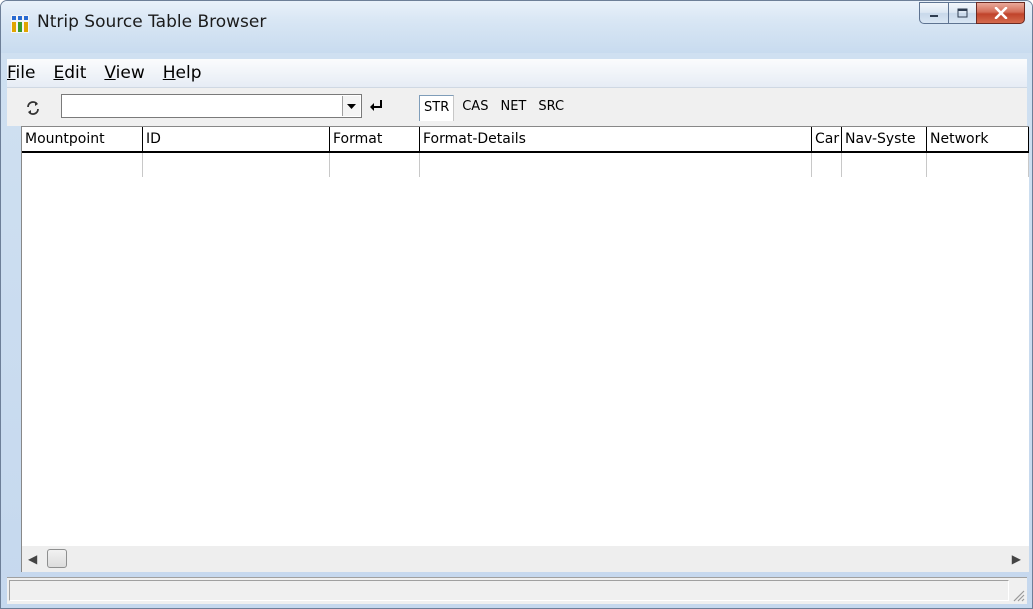  What do you see at coordinates (152, 22) in the screenshot?
I see `window-title: Ntrip Source Table Browser` at bounding box center [152, 22].